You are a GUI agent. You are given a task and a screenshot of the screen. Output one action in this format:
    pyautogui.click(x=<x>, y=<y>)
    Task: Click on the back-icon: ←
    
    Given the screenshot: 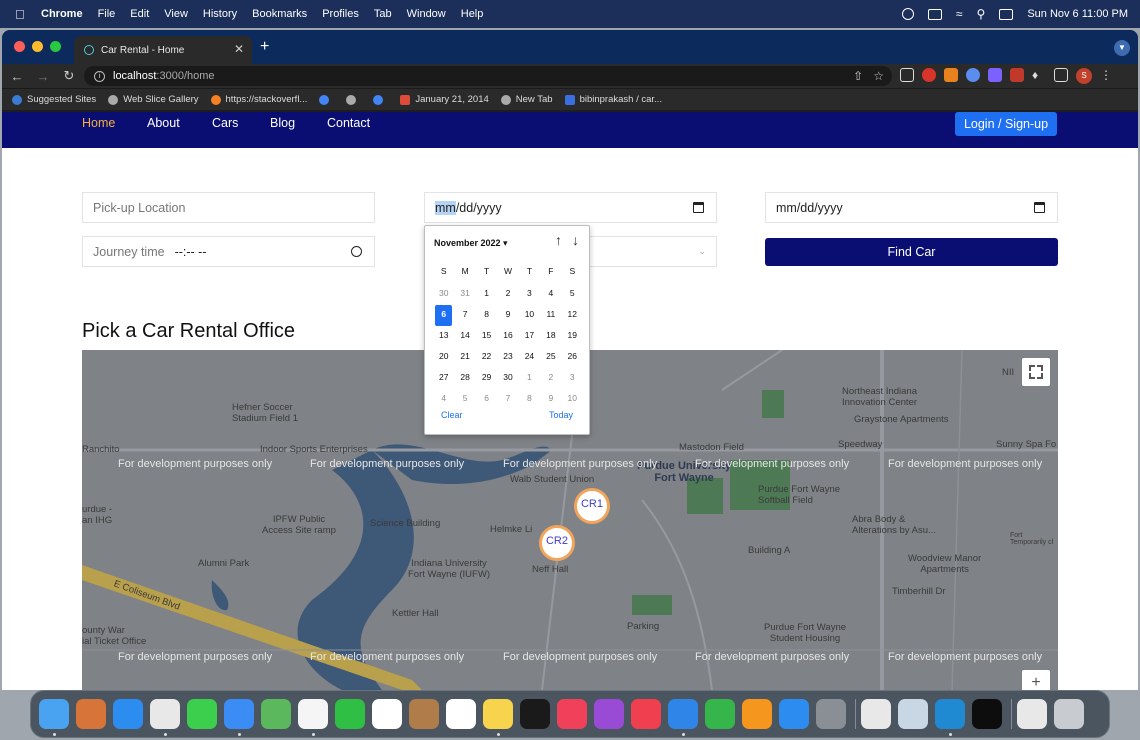 What is the action you would take?
    pyautogui.click(x=17, y=76)
    